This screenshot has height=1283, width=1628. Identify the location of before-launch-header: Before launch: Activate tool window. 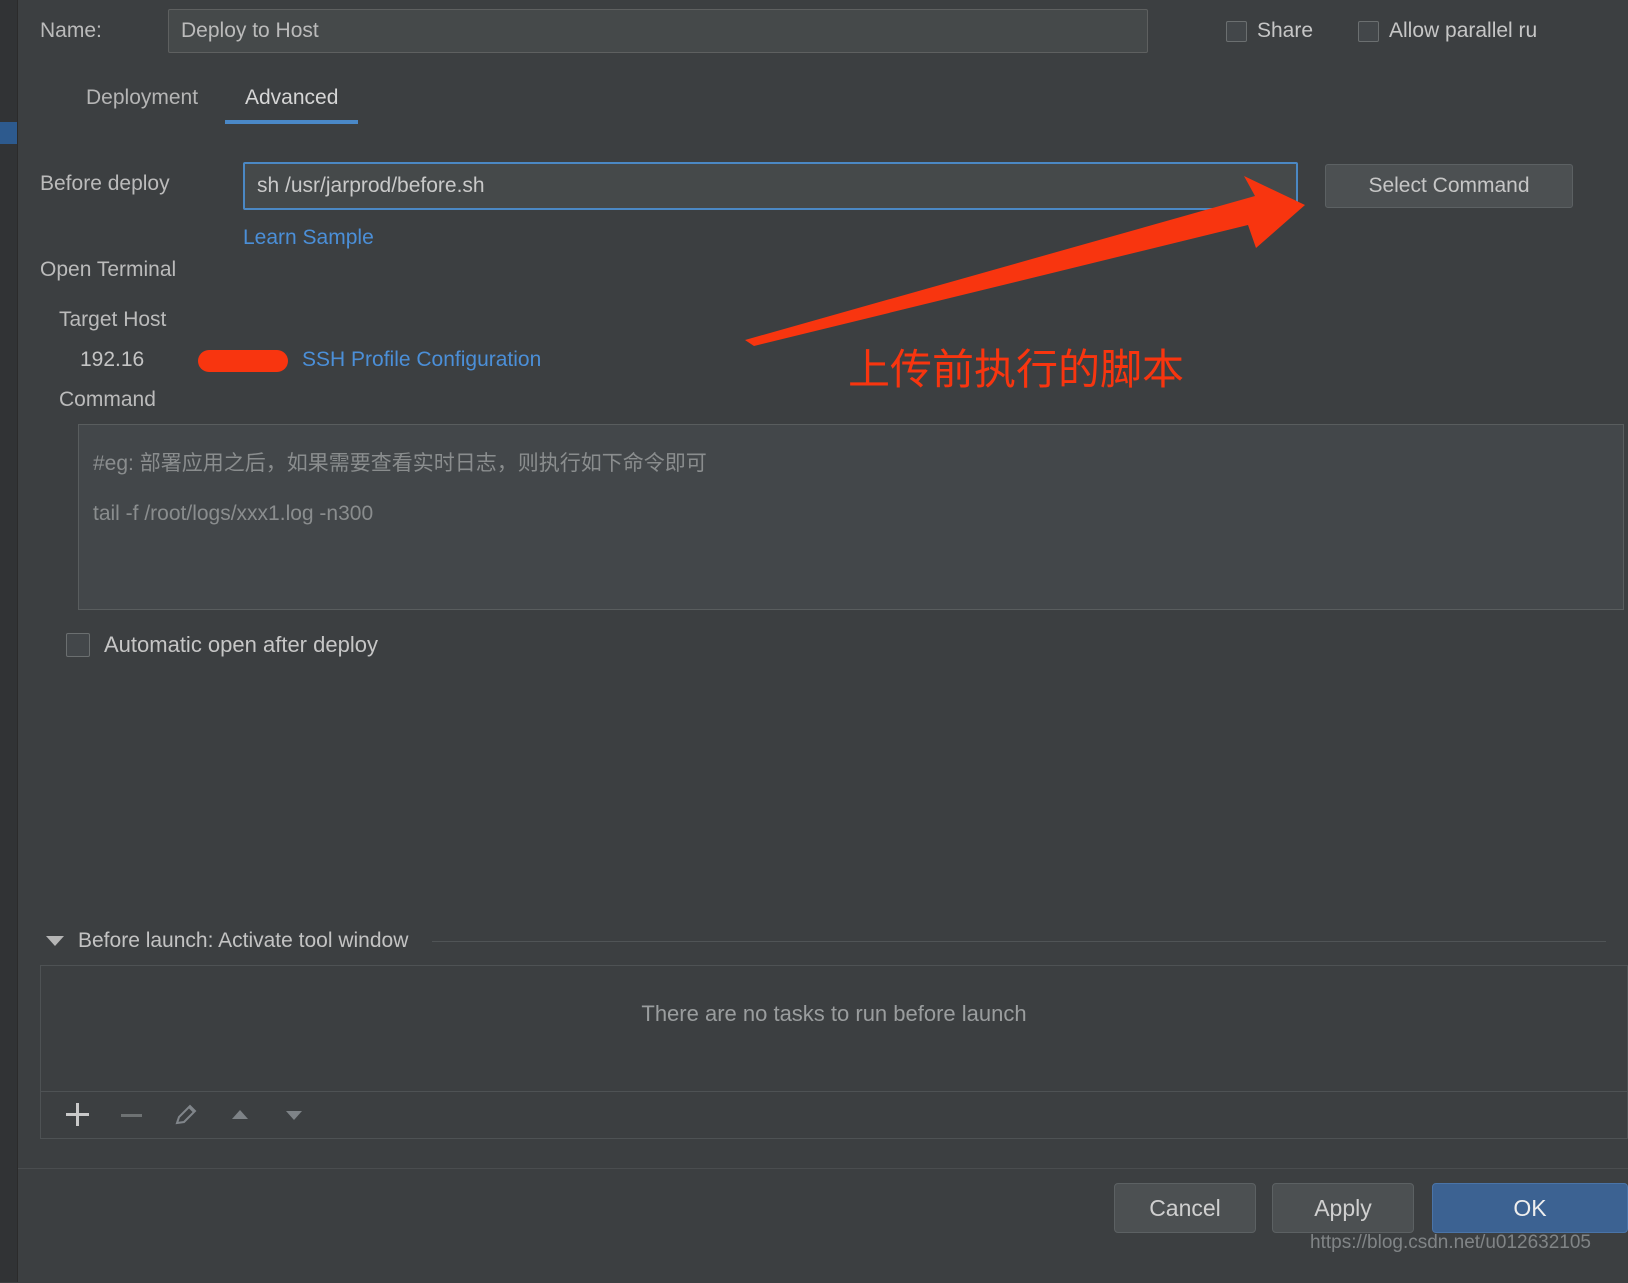
(826, 941).